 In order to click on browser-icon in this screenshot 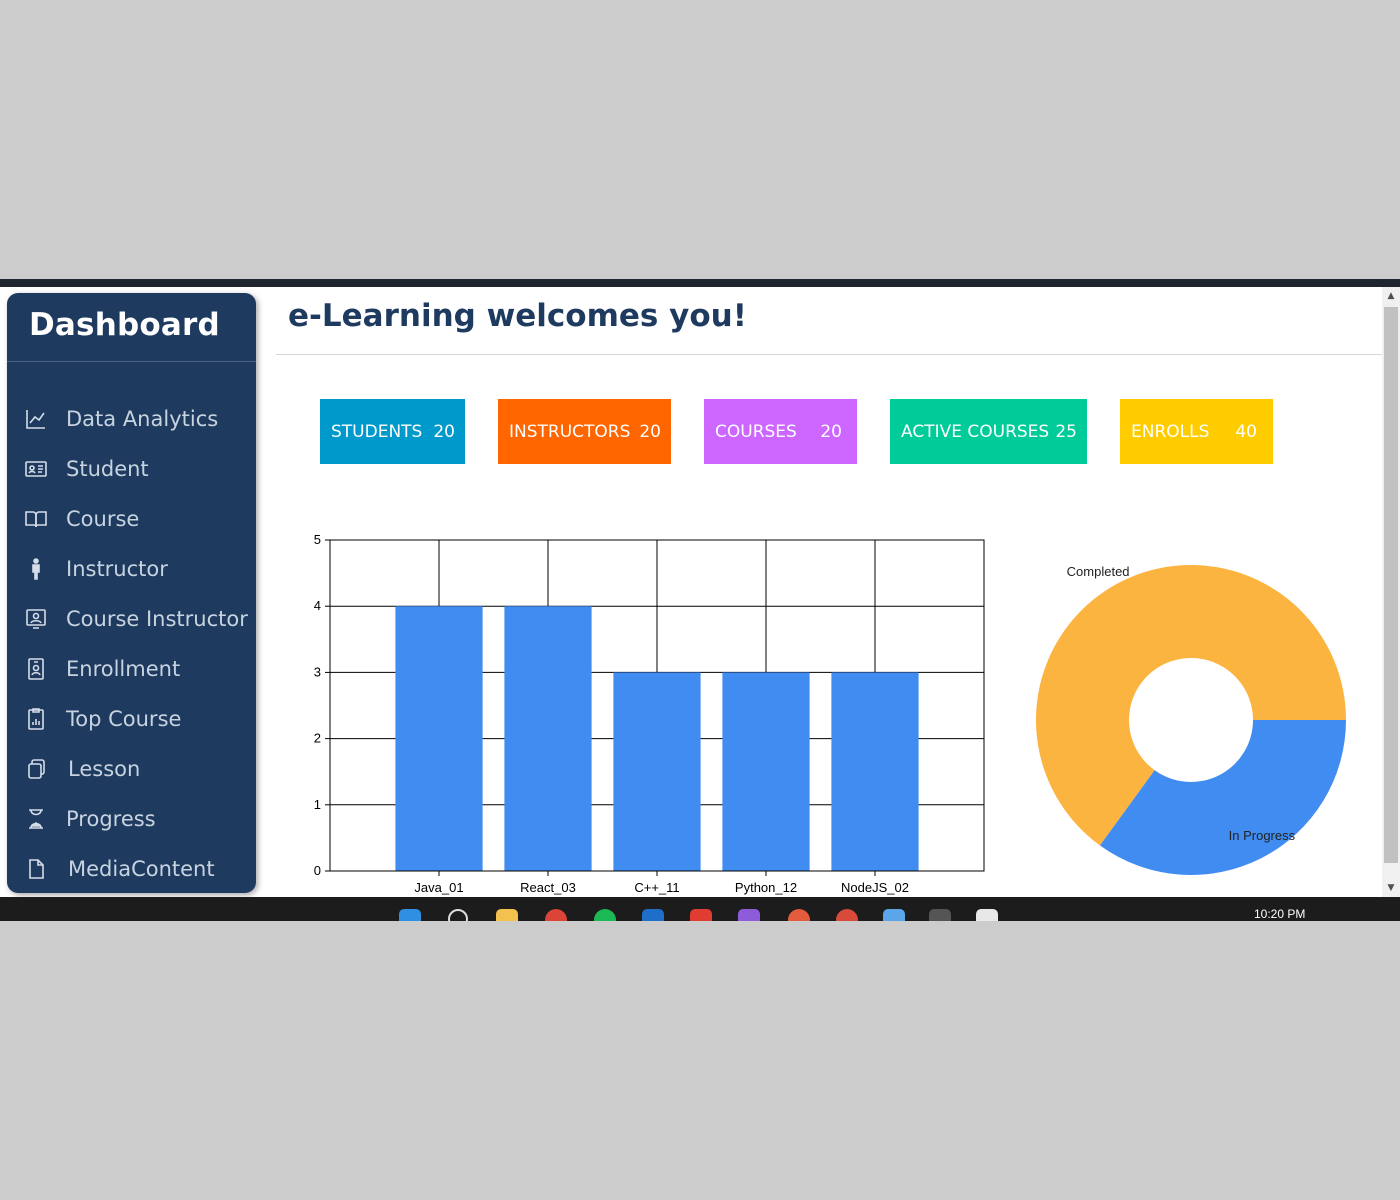, I will do `click(799, 915)`.